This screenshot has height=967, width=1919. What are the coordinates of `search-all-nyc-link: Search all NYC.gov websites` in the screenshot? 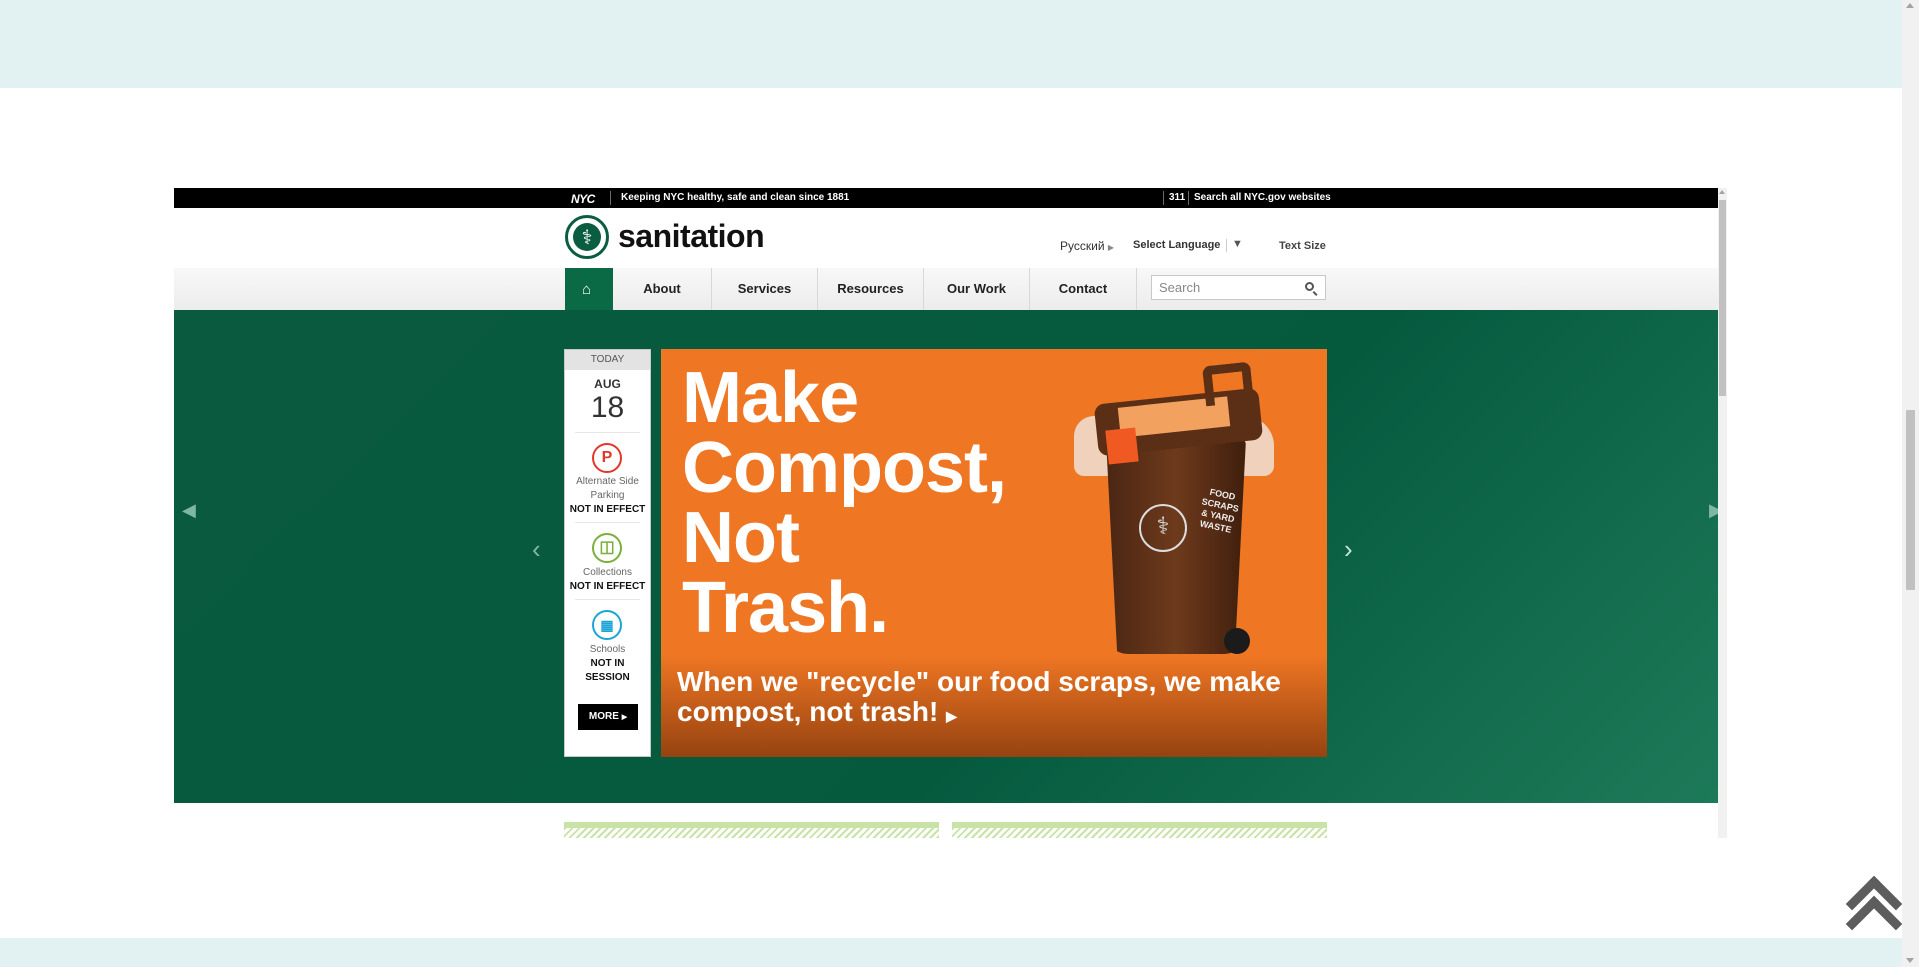 It's located at (1262, 197).